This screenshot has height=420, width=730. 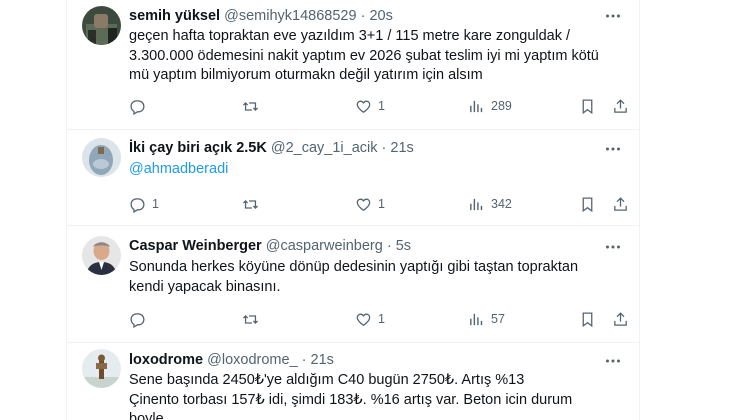 What do you see at coordinates (324, 246) in the screenshot?
I see `user-handle: @casparweinberg` at bounding box center [324, 246].